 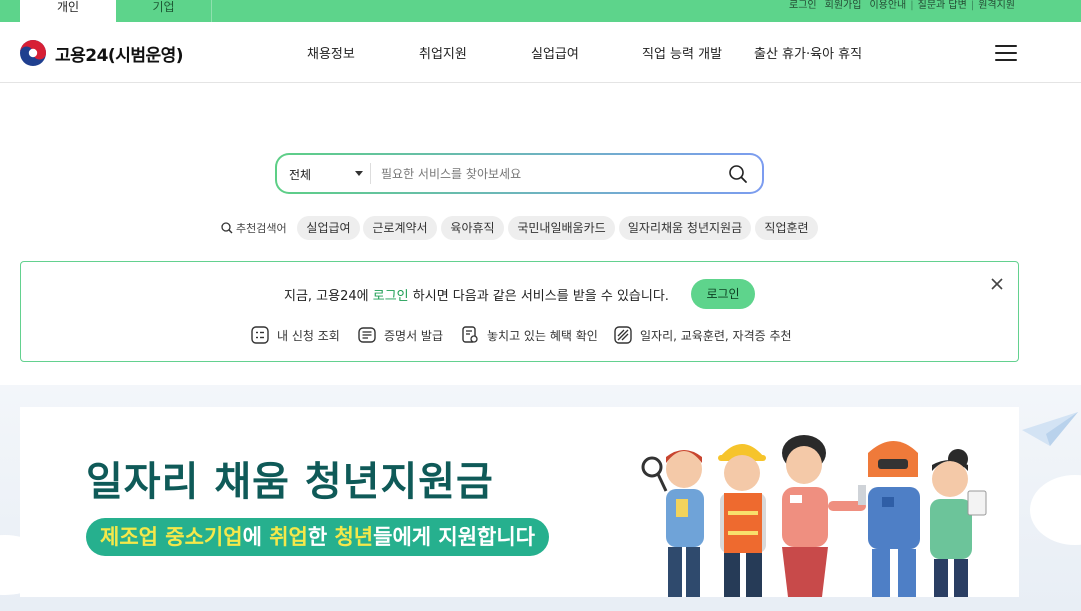 I want to click on banner-highlight: 취업, so click(x=288, y=537).